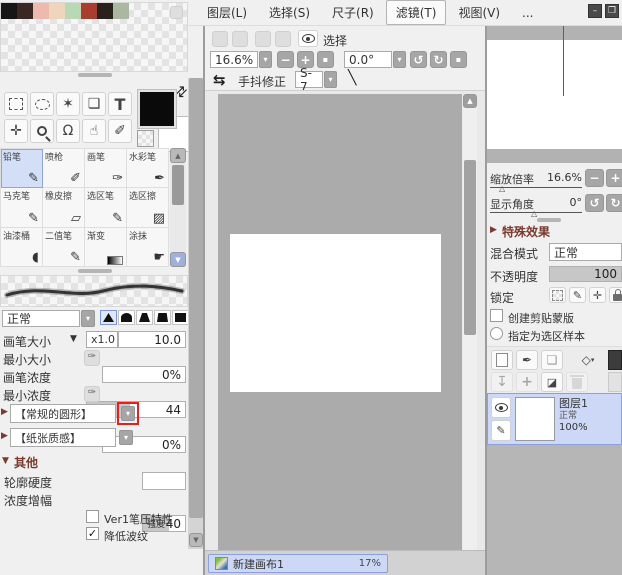 The image size is (622, 575). What do you see at coordinates (16, 104) in the screenshot?
I see `rect-select-tool` at bounding box center [16, 104].